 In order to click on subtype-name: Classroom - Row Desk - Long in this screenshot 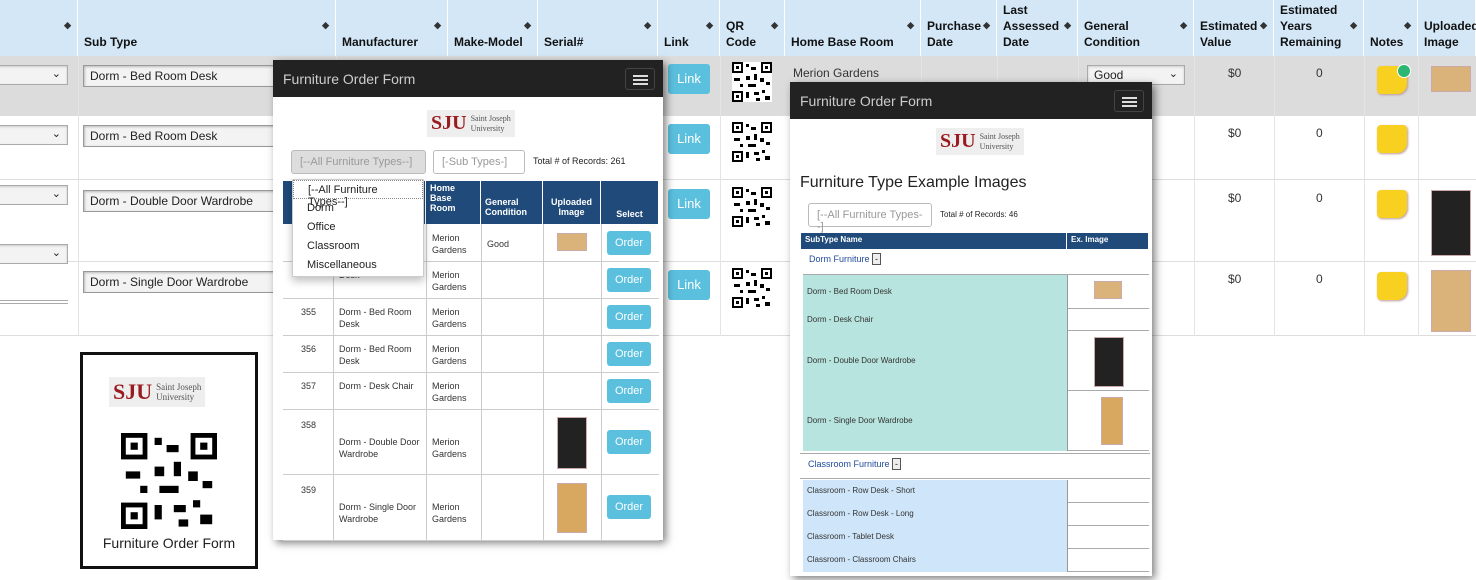, I will do `click(860, 513)`.